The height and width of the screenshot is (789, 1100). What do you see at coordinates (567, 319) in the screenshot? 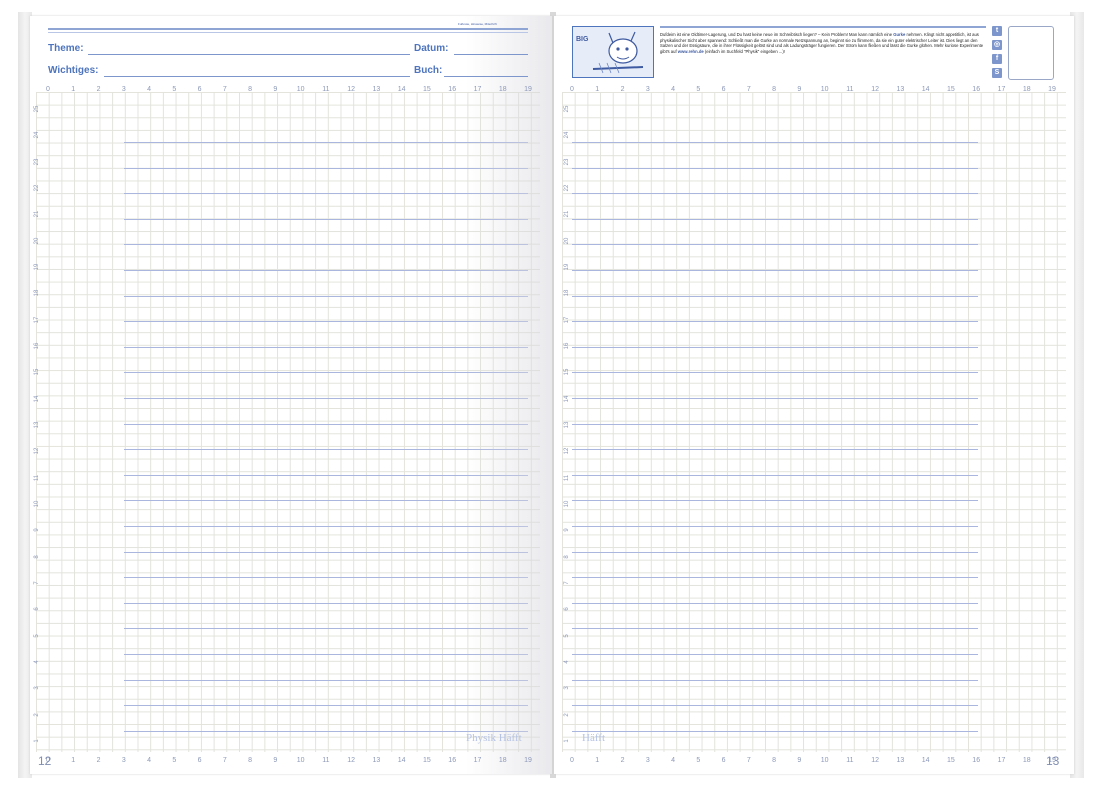
I see `right-y-tick: 17` at bounding box center [567, 319].